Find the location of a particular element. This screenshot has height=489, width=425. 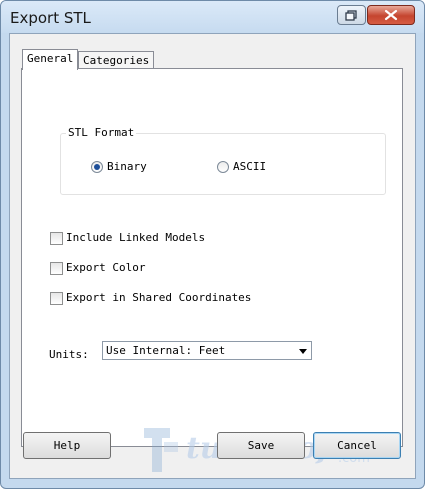

close-icon is located at coordinates (391, 15).